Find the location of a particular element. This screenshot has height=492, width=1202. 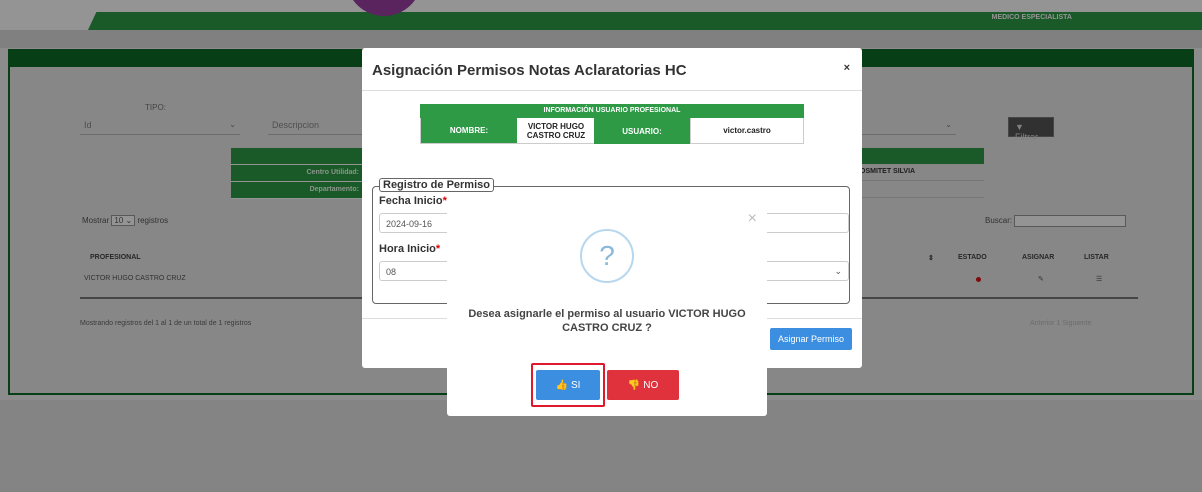

thumbs-down-icon: 👎 is located at coordinates (634, 385).